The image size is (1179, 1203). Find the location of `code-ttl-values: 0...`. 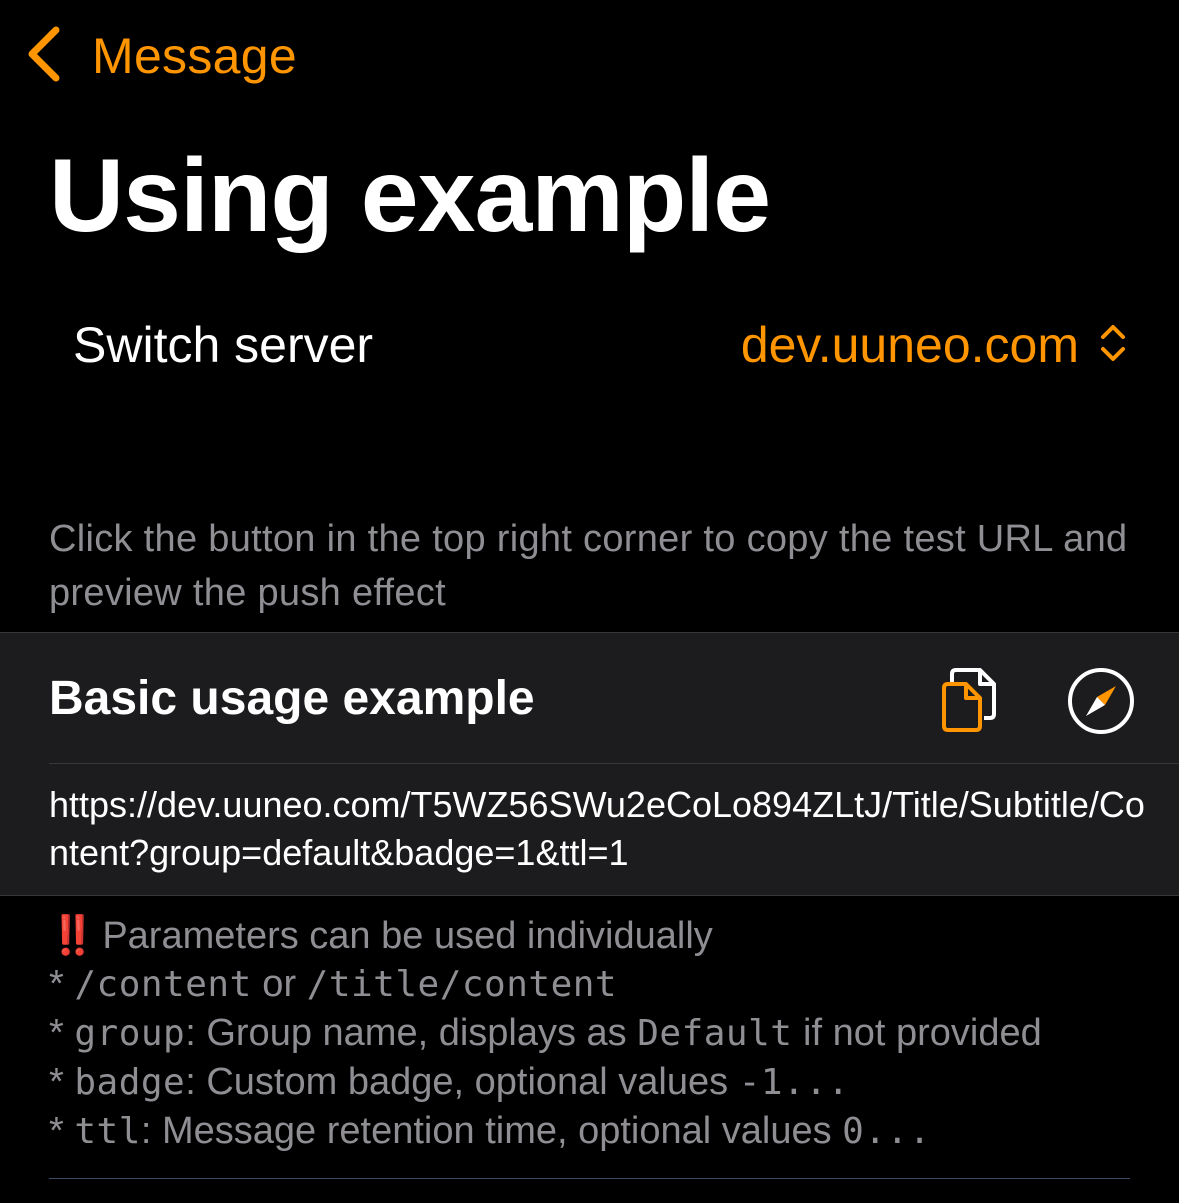

code-ttl-values: 0... is located at coordinates (886, 1131).